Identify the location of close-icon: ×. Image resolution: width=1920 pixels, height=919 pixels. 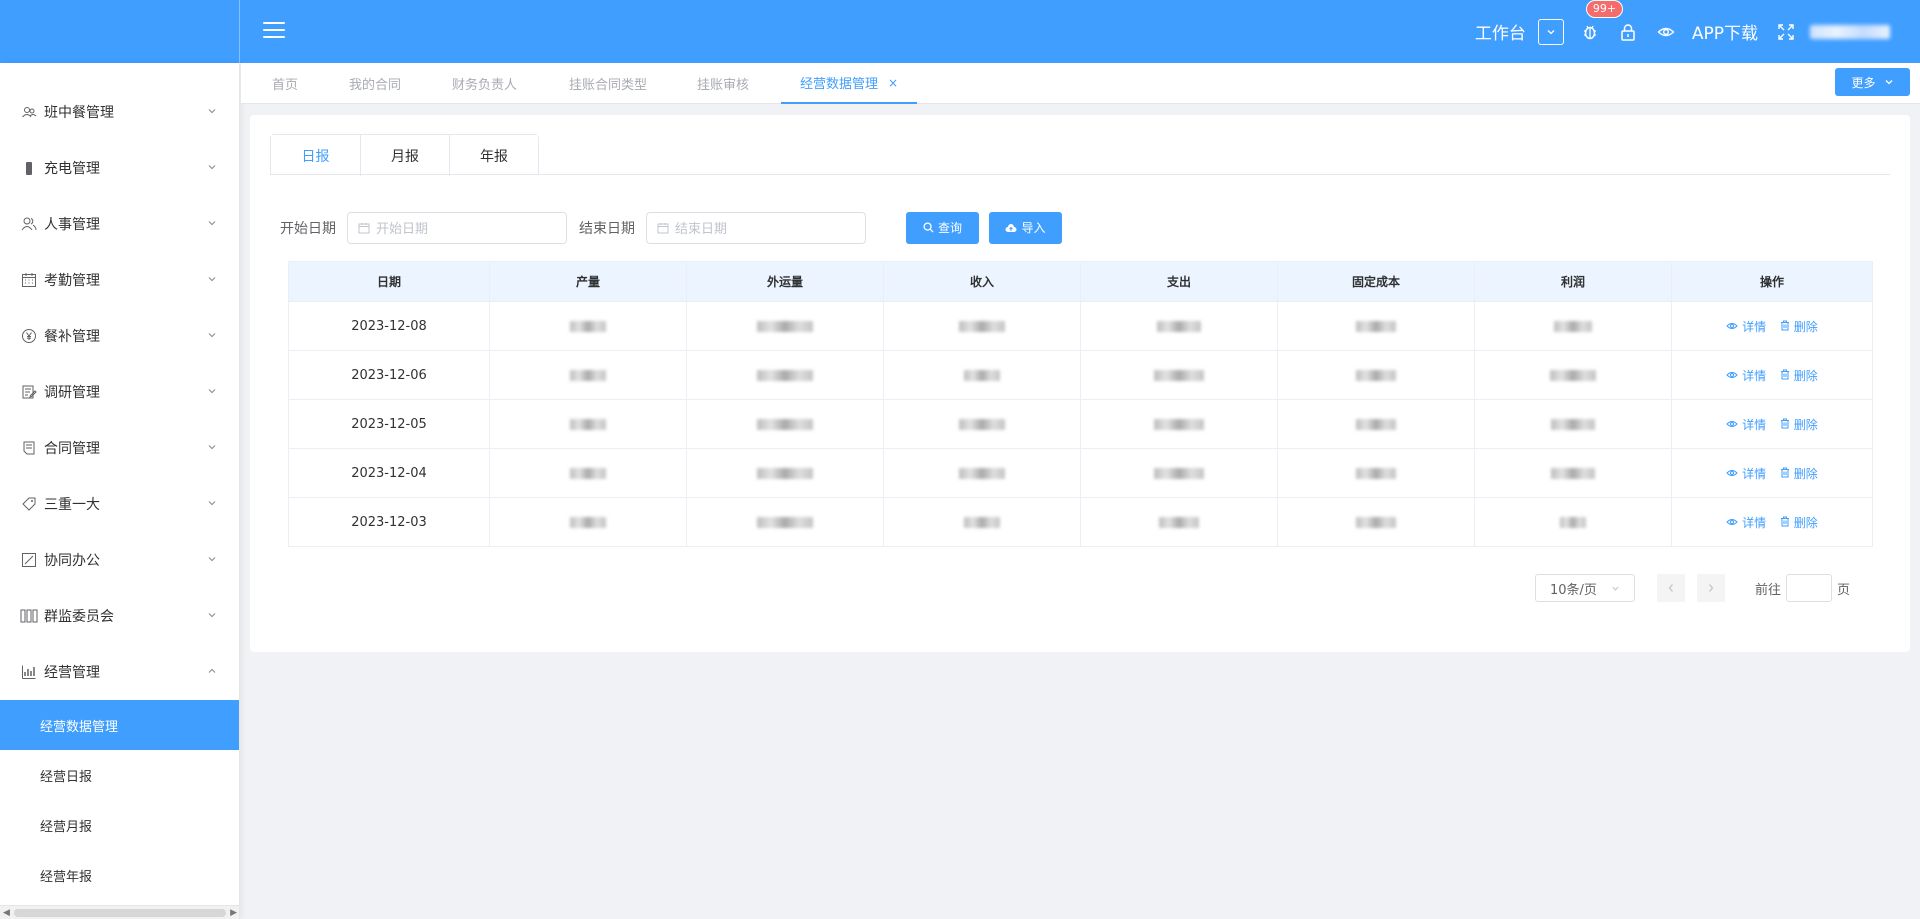
(893, 83).